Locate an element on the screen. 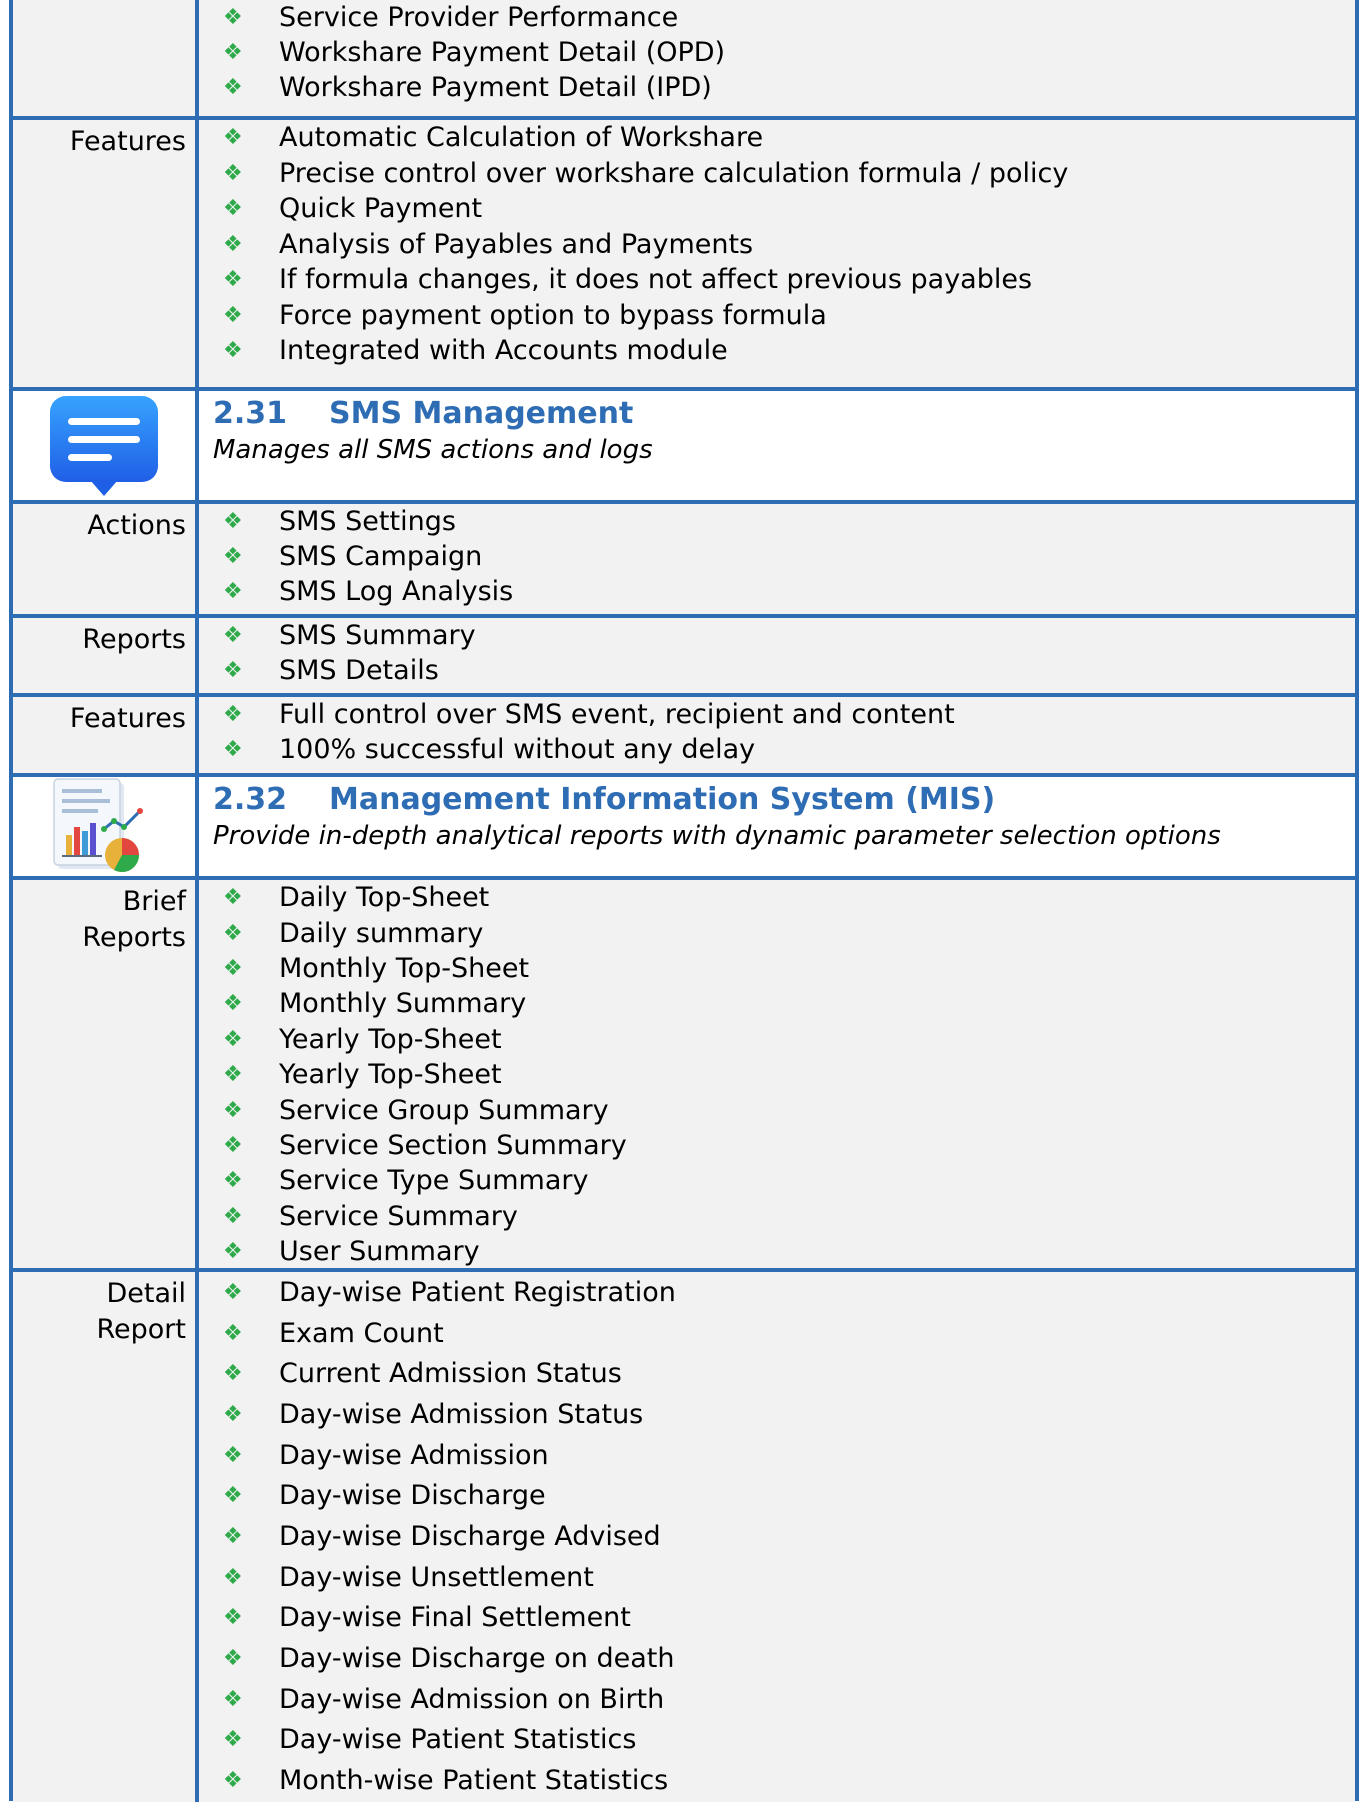 The image size is (1365, 1802). list-item: ❖ Automatic Calculation of Workshare is located at coordinates (787, 138).